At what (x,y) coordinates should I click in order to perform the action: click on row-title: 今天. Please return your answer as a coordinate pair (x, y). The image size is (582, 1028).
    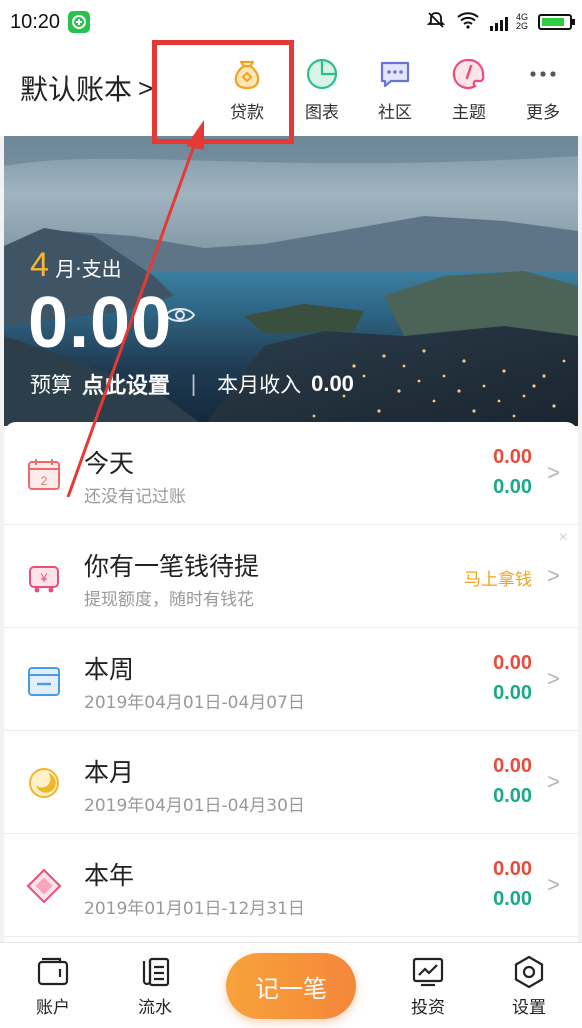
    Looking at the image, I should click on (109, 463).